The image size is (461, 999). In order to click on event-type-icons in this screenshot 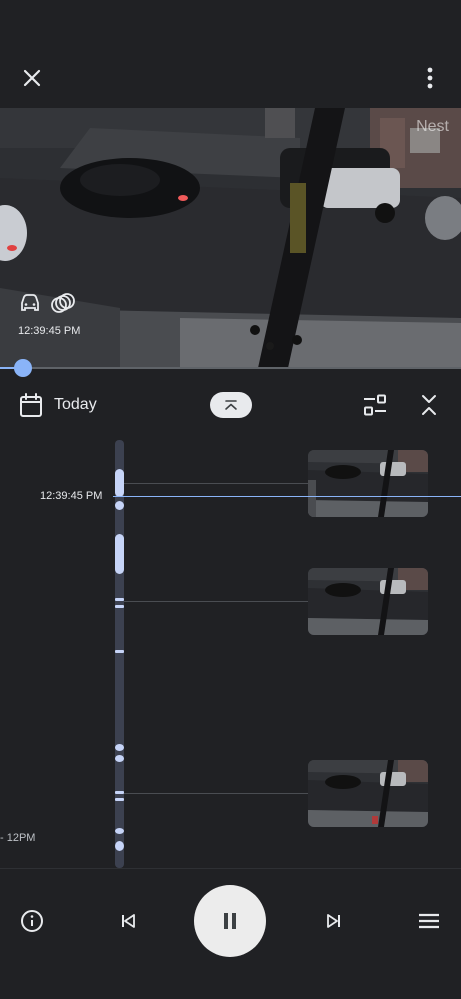, I will do `click(47, 303)`.